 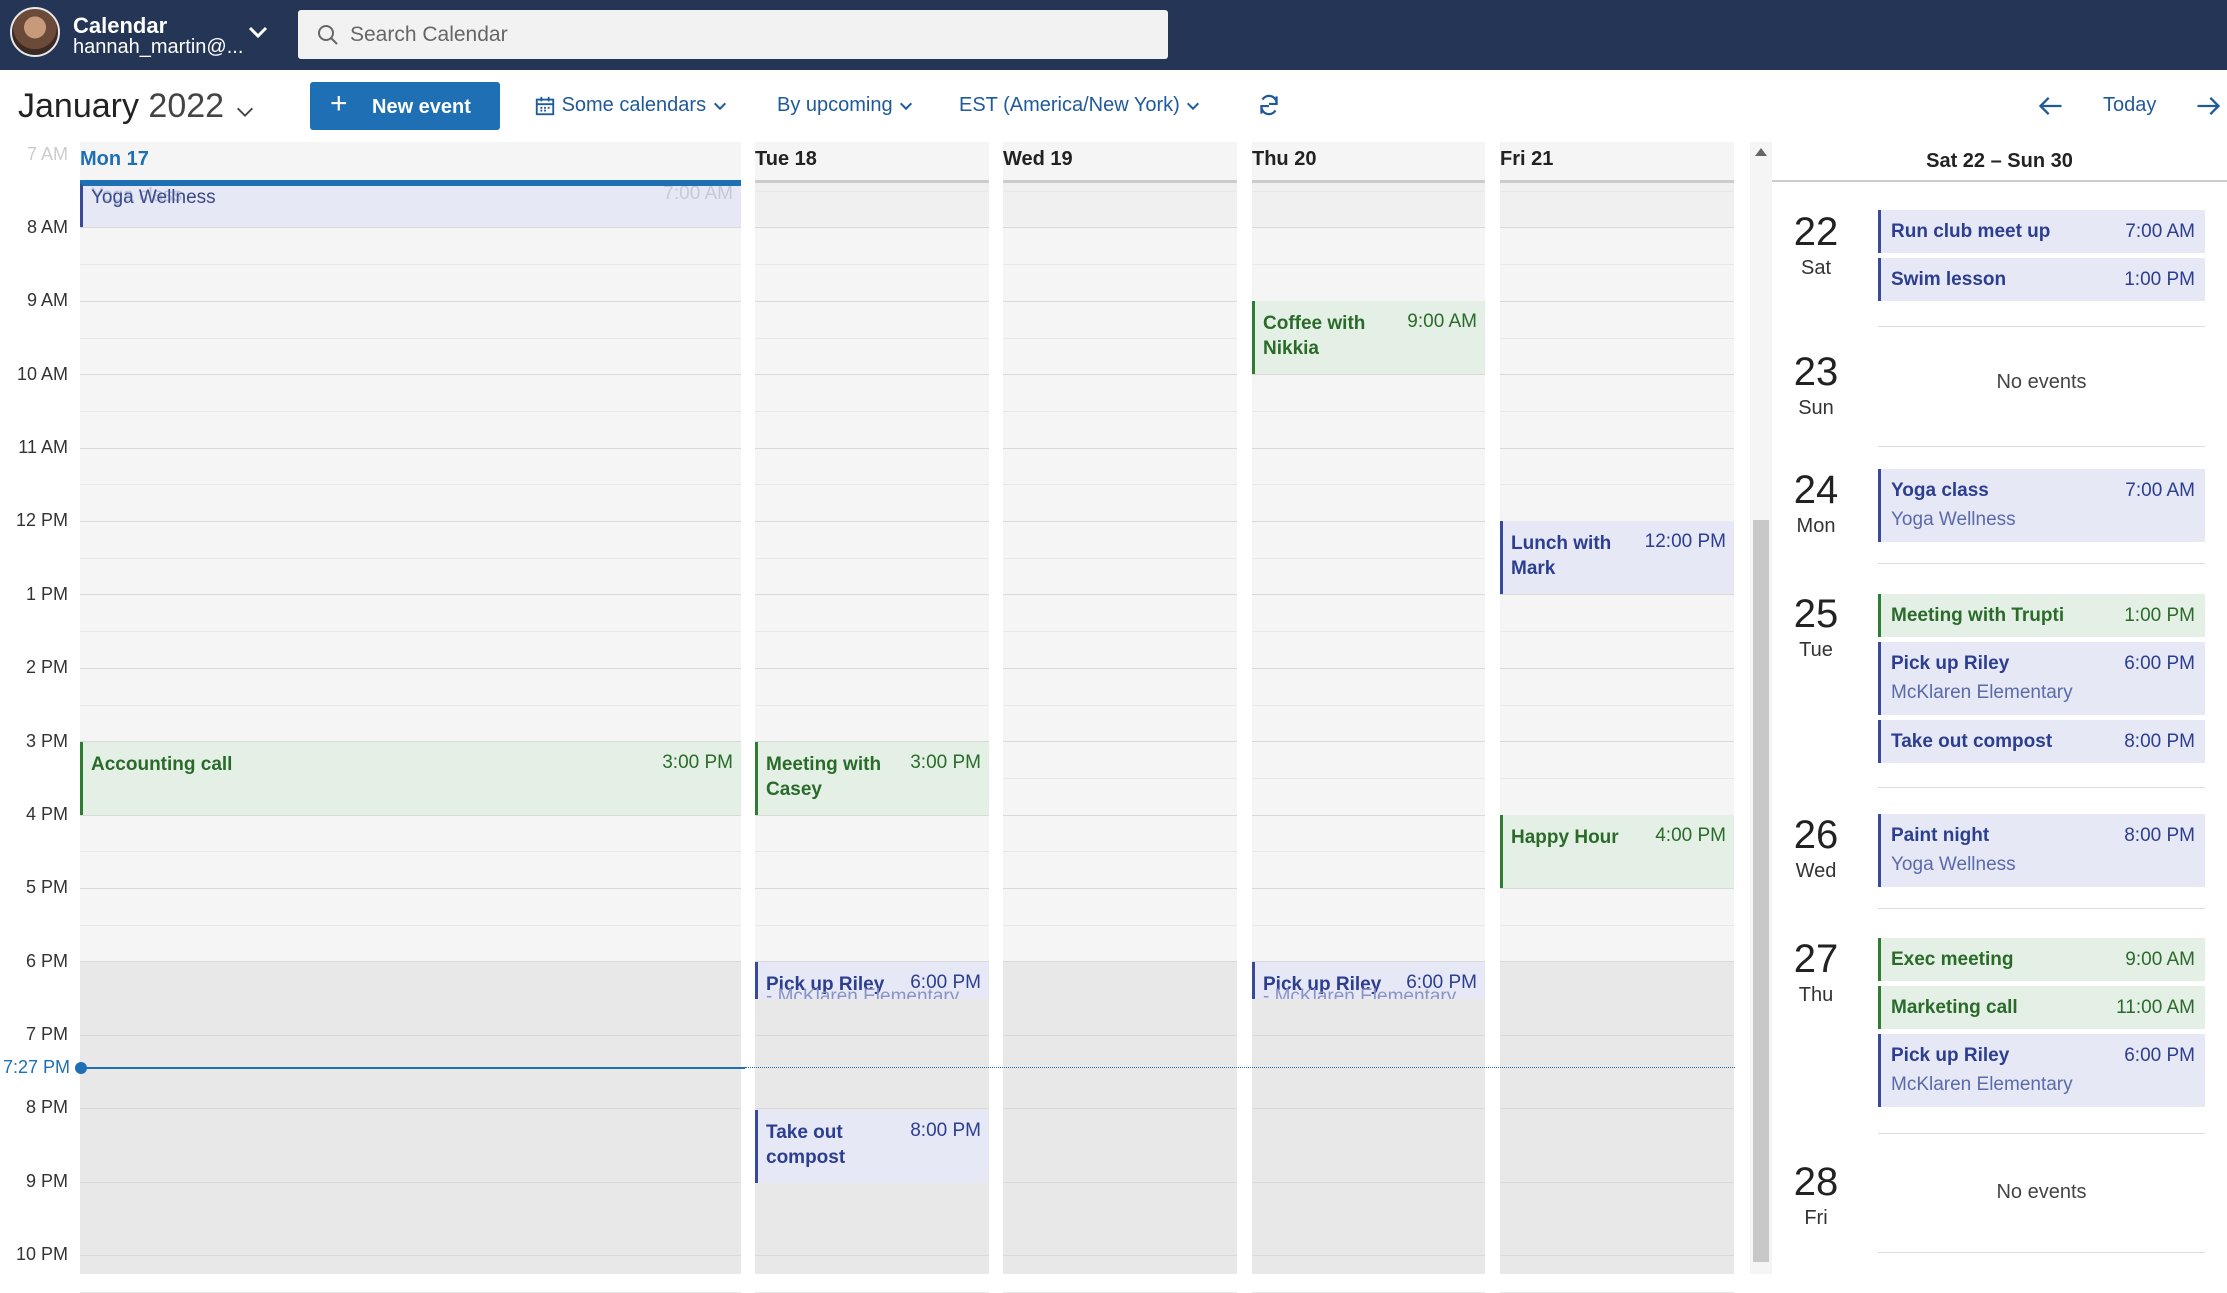 What do you see at coordinates (35, 32) in the screenshot?
I see `avatar` at bounding box center [35, 32].